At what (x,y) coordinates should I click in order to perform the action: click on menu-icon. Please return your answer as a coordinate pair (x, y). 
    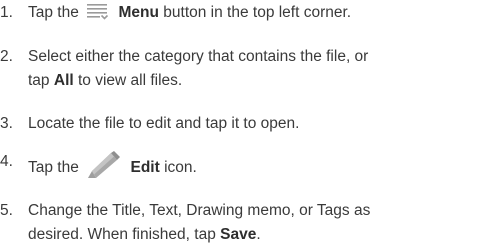
    Looking at the image, I should click on (98, 15).